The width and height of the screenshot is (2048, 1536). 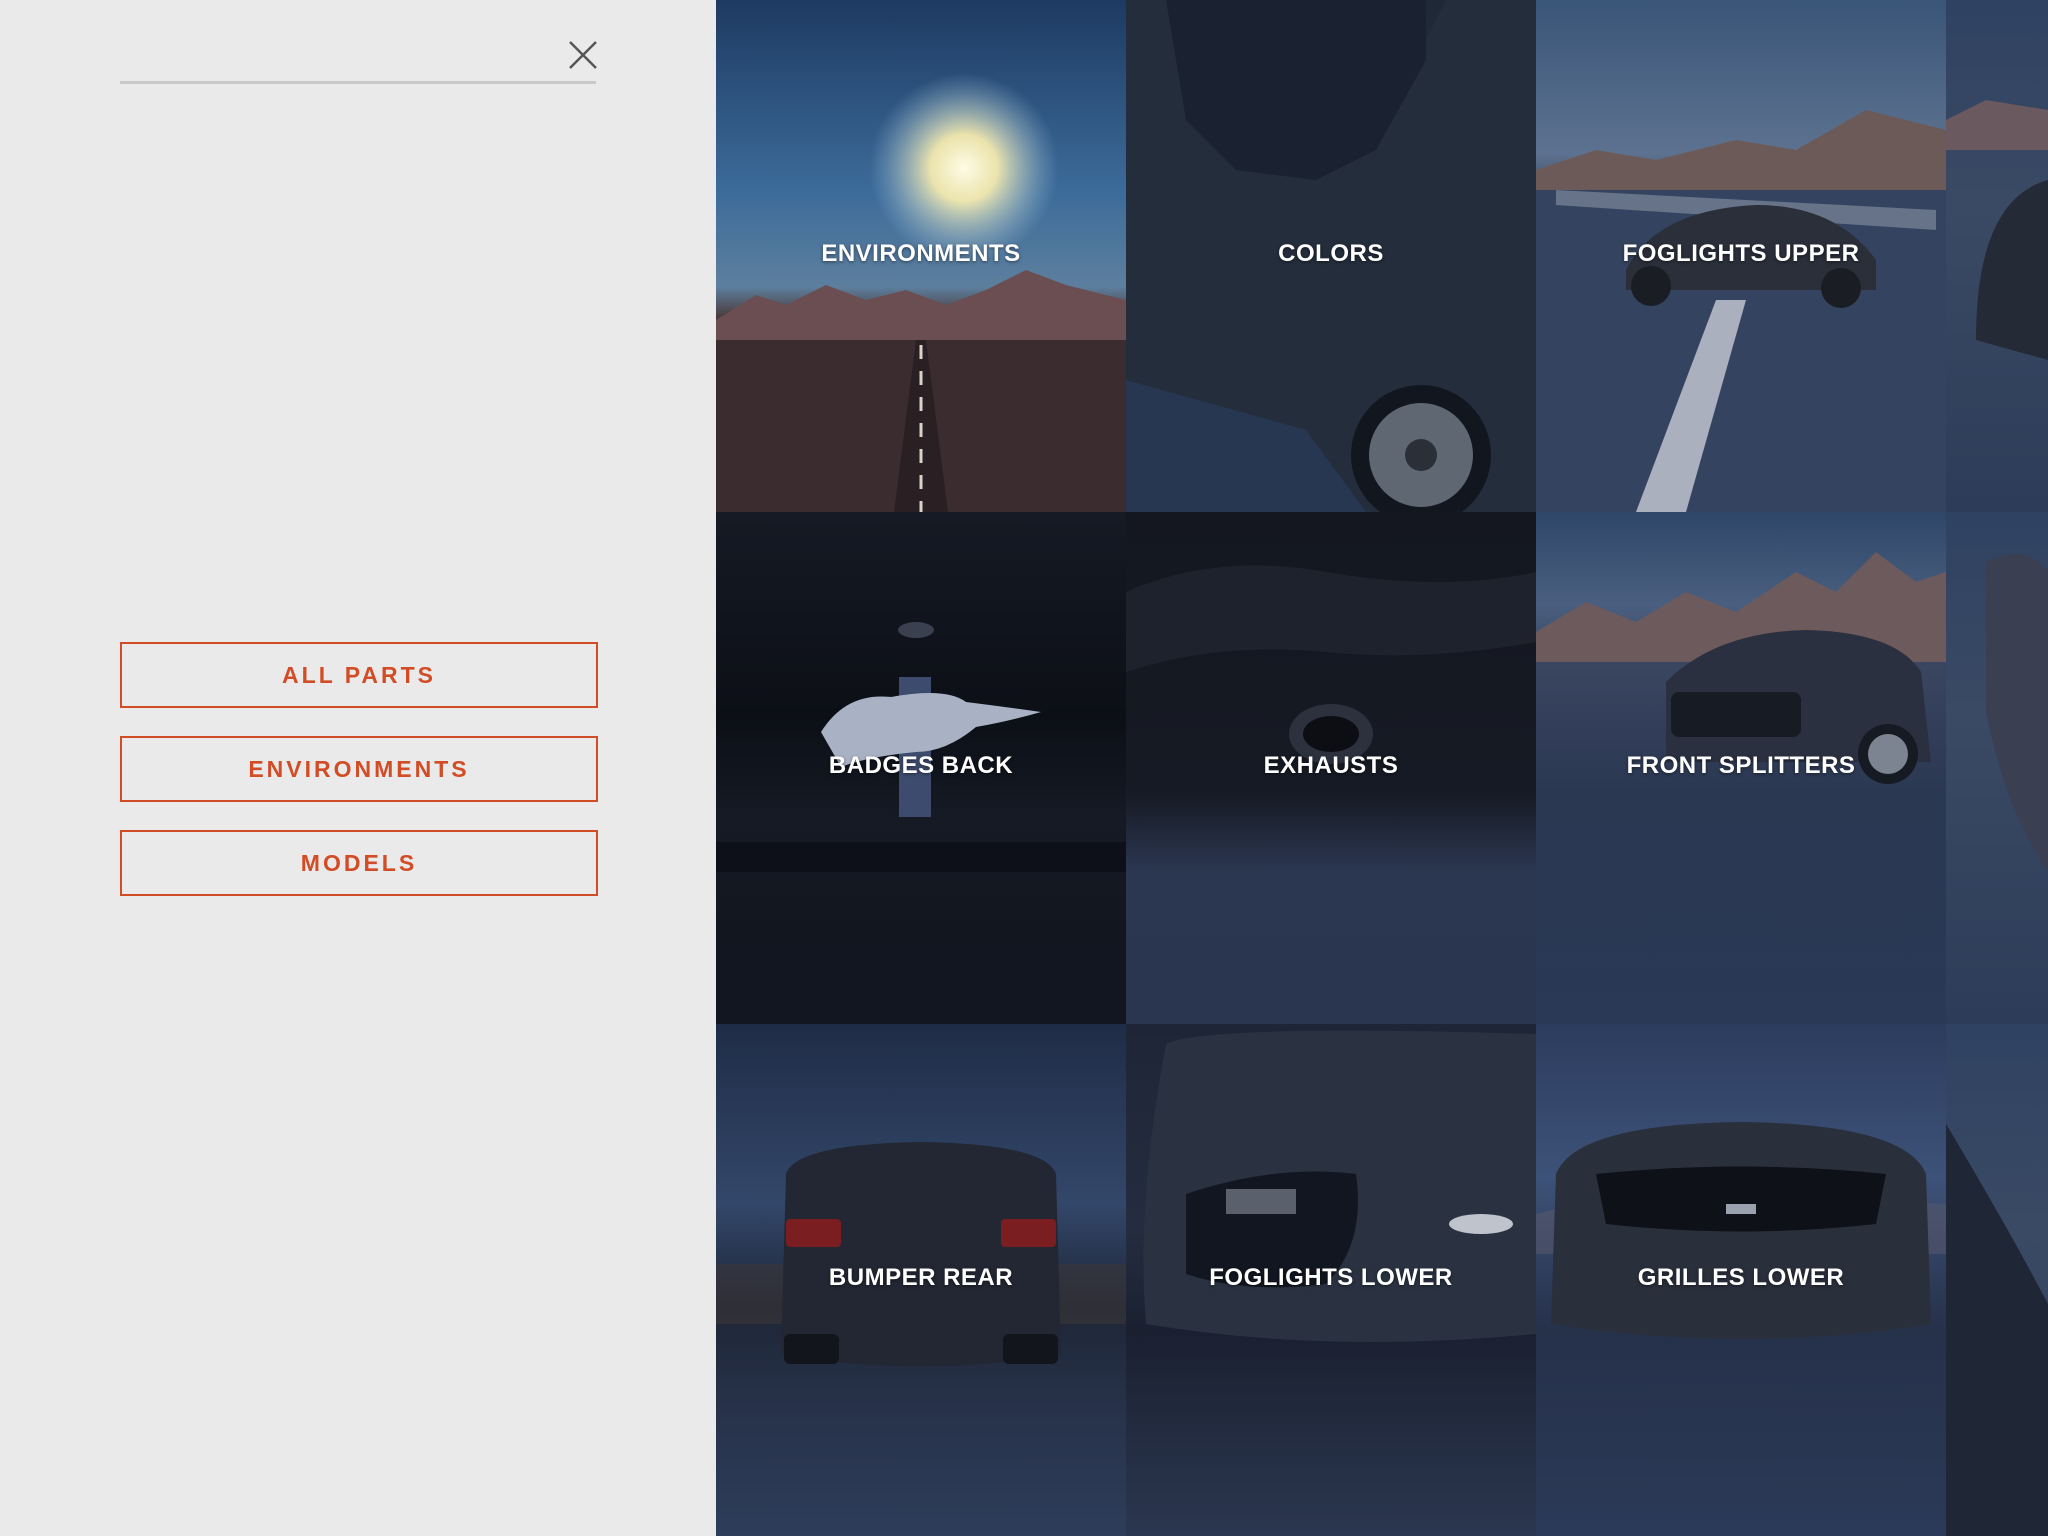 I want to click on tile-label: EXHAUSTS, so click(x=1331, y=765).